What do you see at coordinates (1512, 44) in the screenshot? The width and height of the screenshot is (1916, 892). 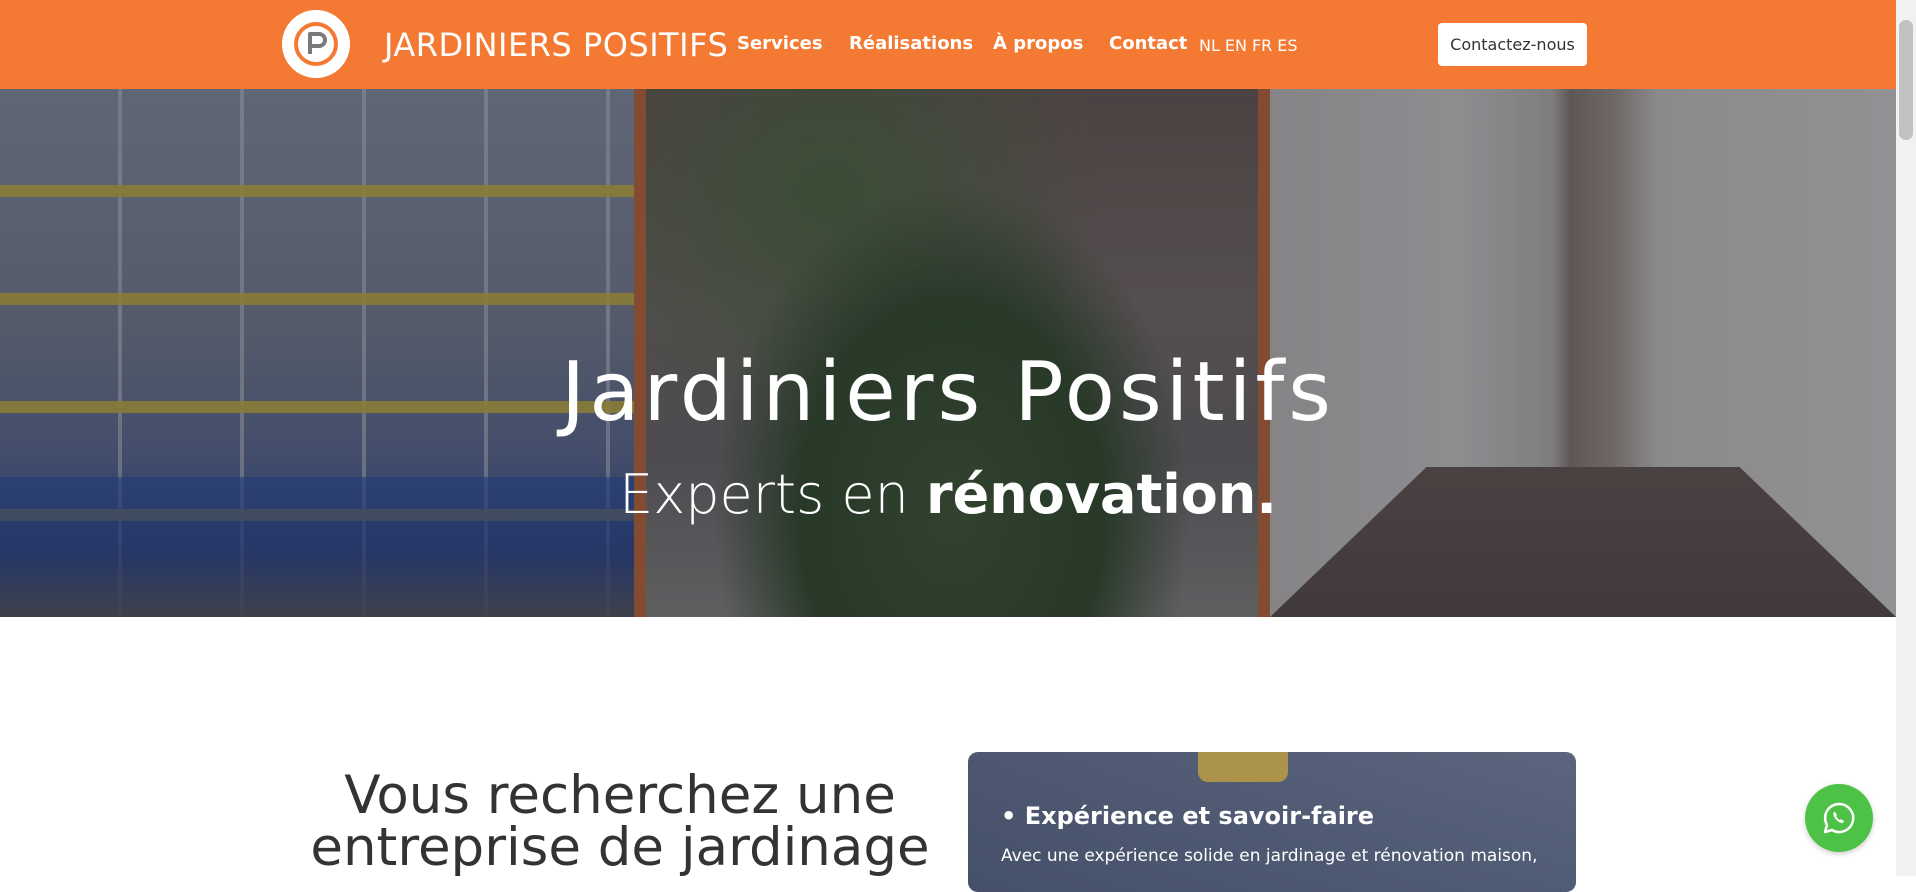 I see `contact-us-button: Contactez-nous` at bounding box center [1512, 44].